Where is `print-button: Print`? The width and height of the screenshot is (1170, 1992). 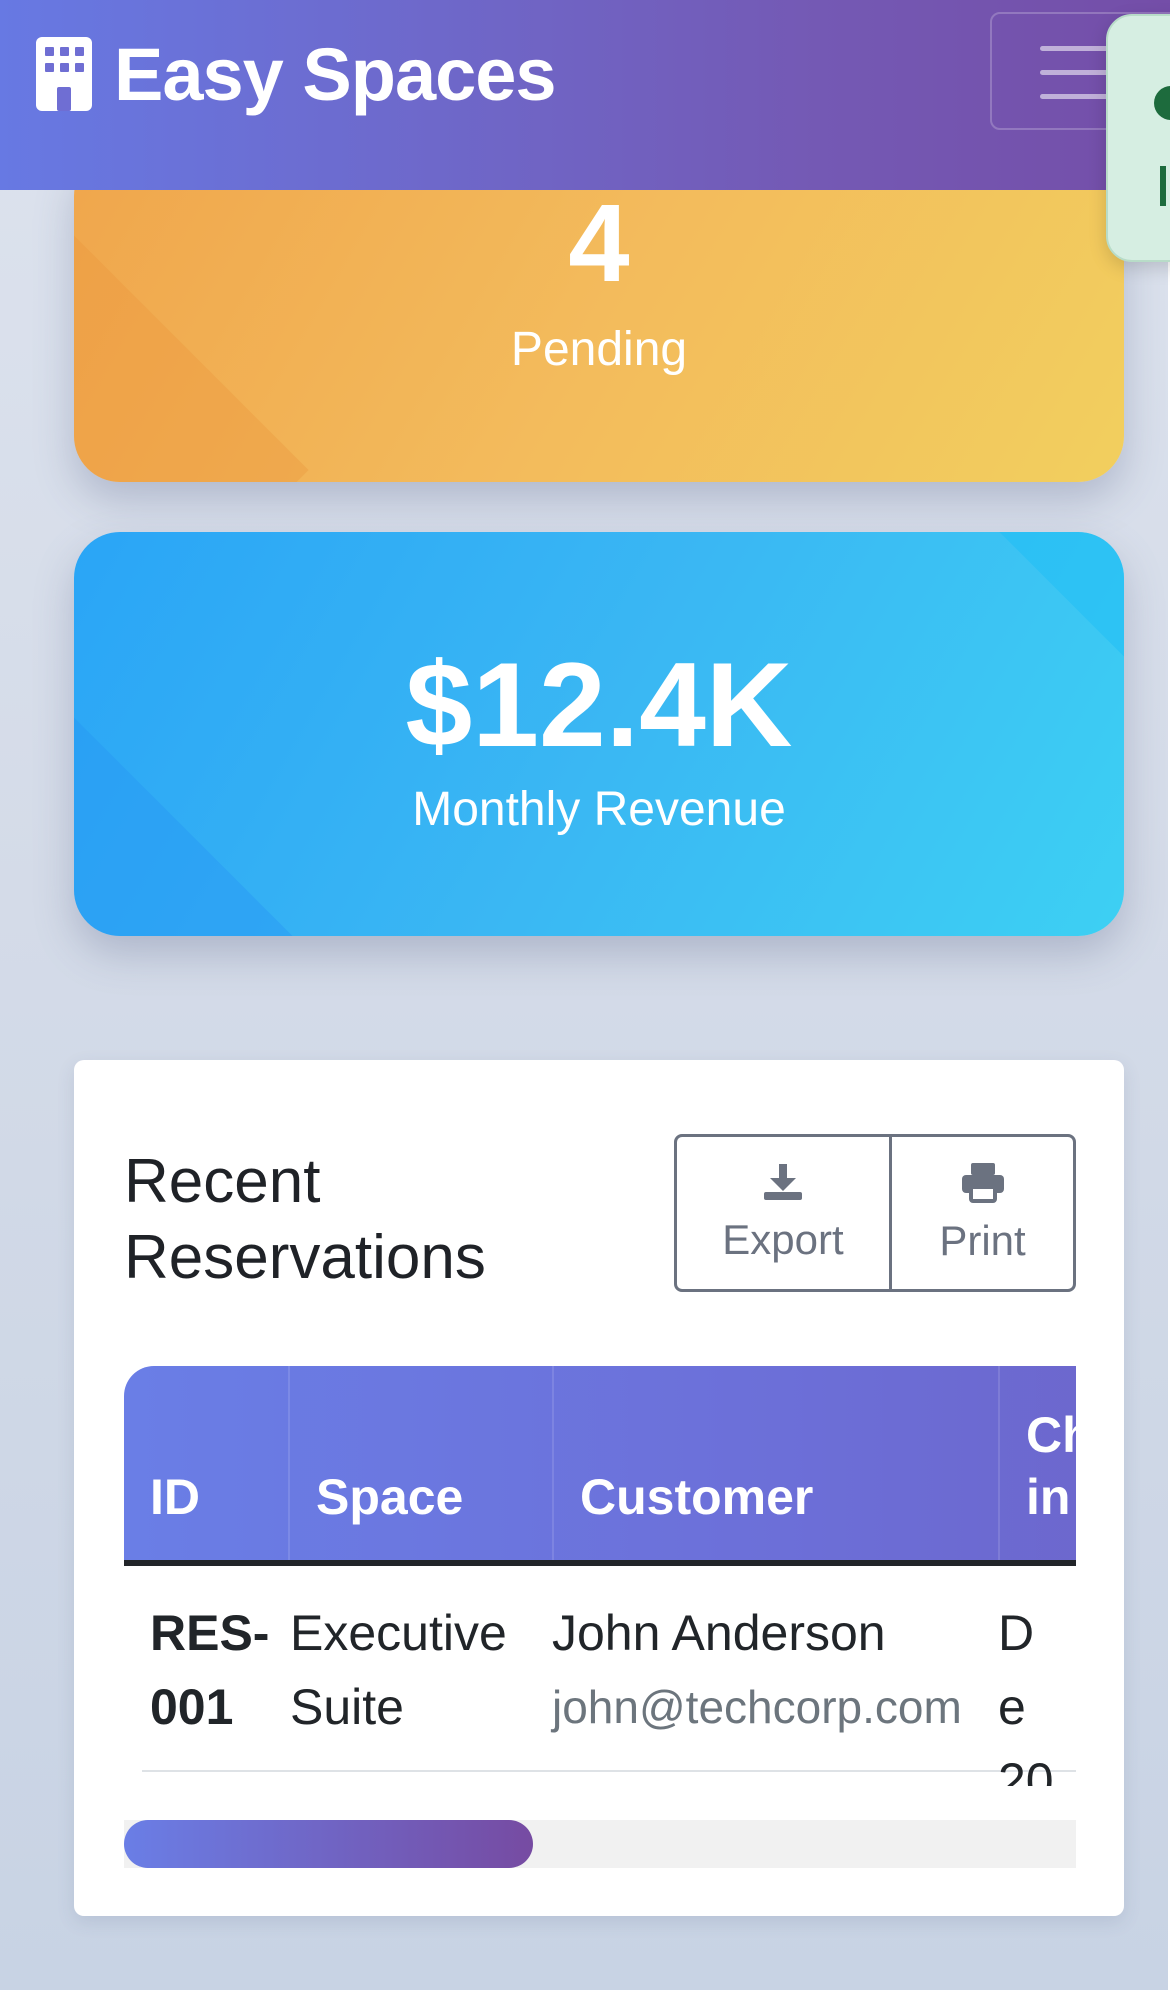
print-button: Print is located at coordinates (982, 1213).